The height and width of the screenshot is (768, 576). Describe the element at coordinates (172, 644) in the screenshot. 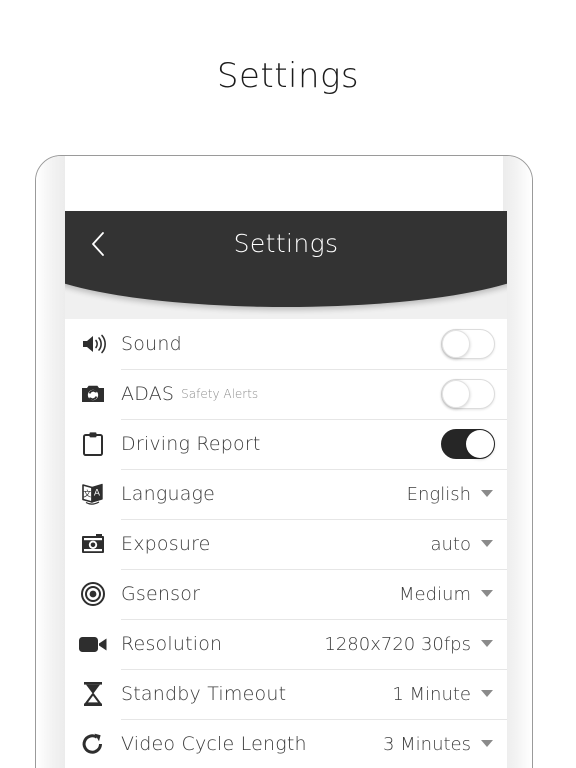

I see `settings-row-label: Resolution` at that location.